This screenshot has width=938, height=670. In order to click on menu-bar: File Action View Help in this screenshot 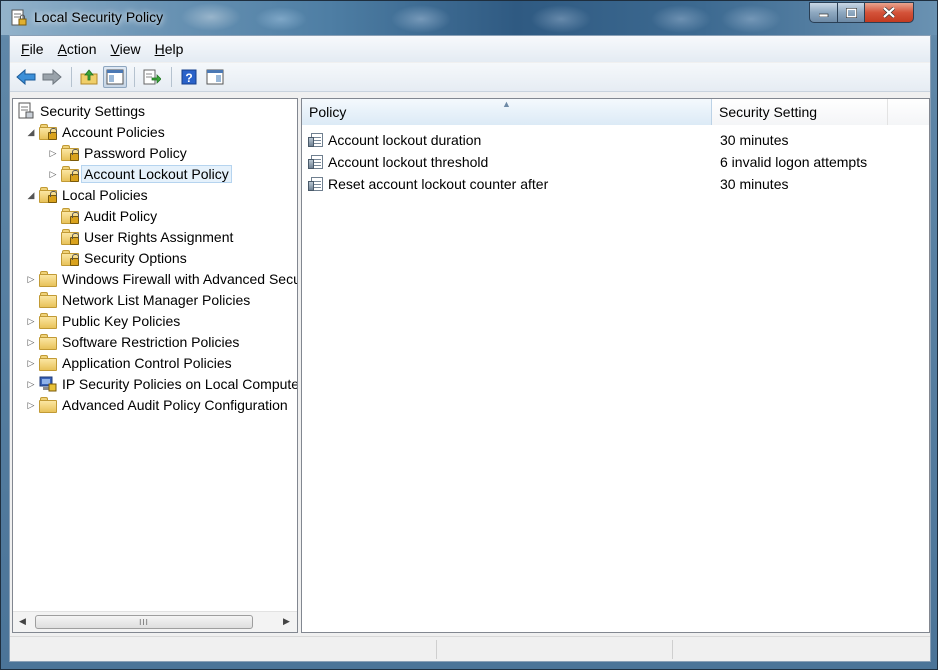, I will do `click(470, 49)`.